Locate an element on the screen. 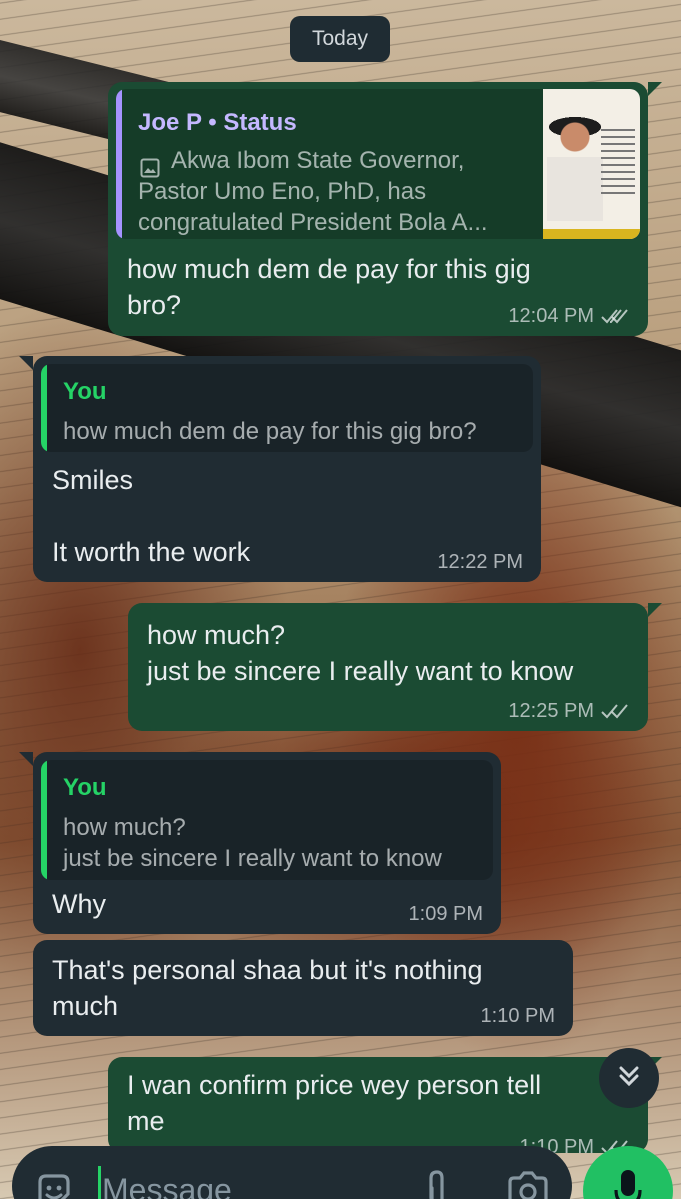  date-chip: Today is located at coordinates (340, 39).